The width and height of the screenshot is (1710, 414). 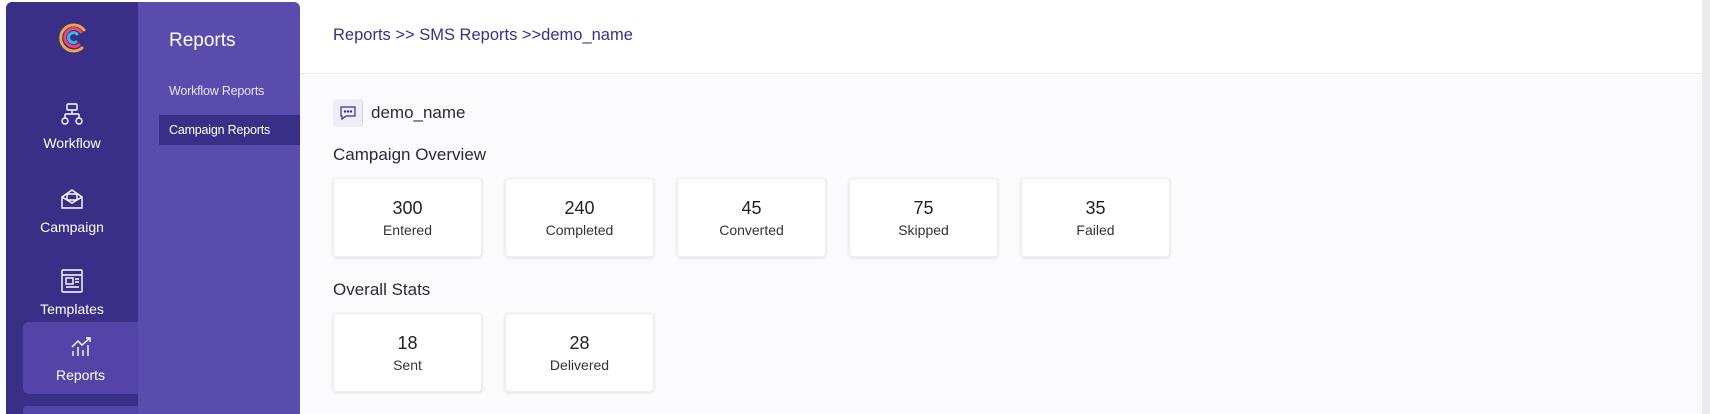 What do you see at coordinates (407, 207) in the screenshot?
I see `stat-value: 300` at bounding box center [407, 207].